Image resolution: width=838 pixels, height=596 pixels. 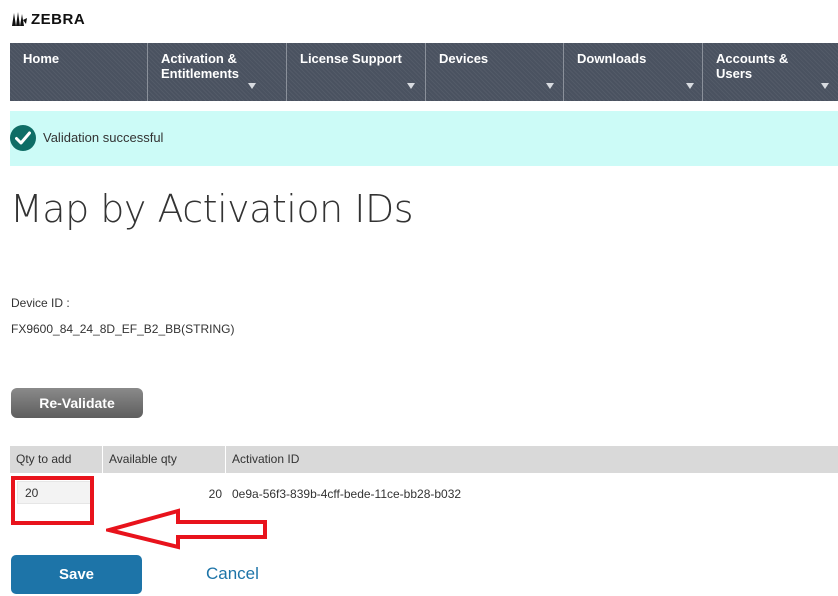 I want to click on nav-item-label: Accounts & Users, so click(x=752, y=66).